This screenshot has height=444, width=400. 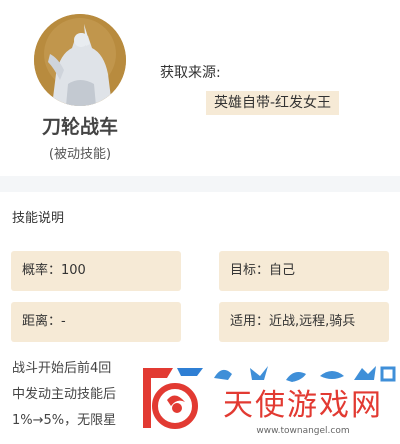 What do you see at coordinates (173, 398) in the screenshot?
I see `watermark-logo-icon` at bounding box center [173, 398].